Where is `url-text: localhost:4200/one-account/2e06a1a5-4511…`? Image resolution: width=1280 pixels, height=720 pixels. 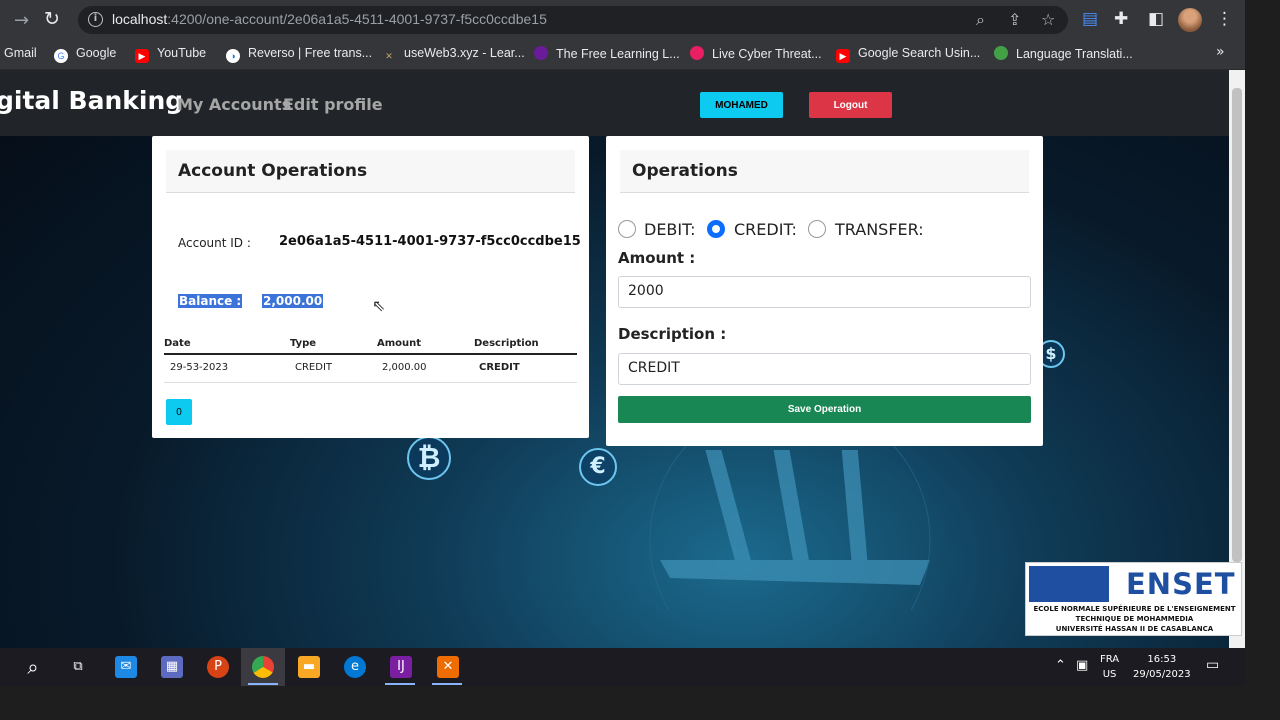 url-text: localhost:4200/one-account/2e06a1a5-4511… is located at coordinates (329, 19).